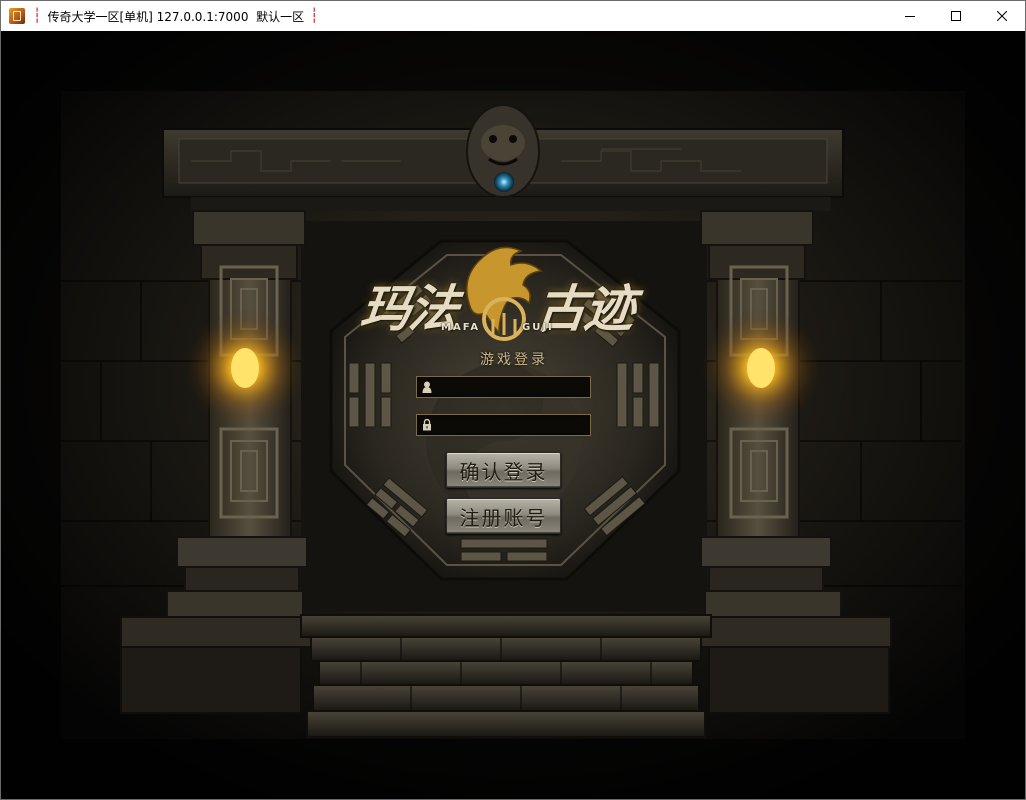  I want to click on maximize-button, so click(956, 16).